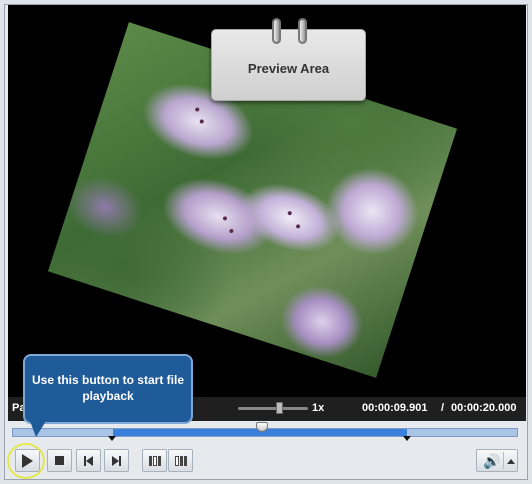 The height and width of the screenshot is (484, 532). What do you see at coordinates (26, 461) in the screenshot?
I see `play-button-highlight` at bounding box center [26, 461].